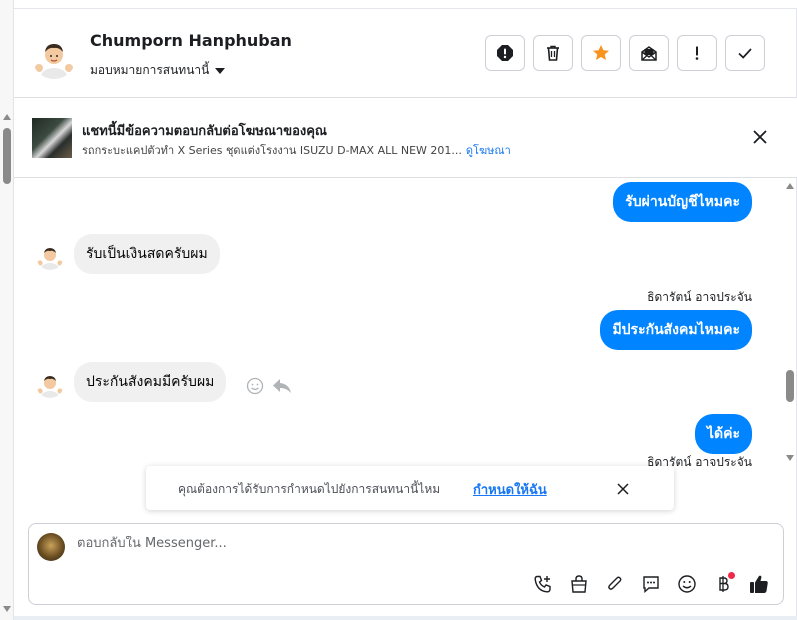 Image resolution: width=797 pixels, height=620 pixels. I want to click on notification-dot, so click(731, 575).